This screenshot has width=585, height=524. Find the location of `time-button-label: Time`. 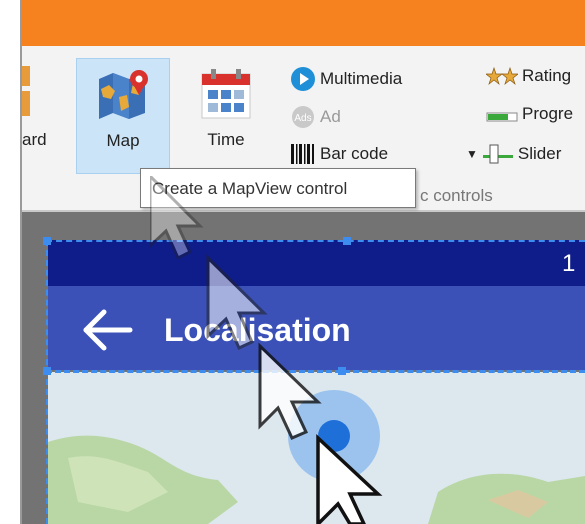

time-button-label: Time is located at coordinates (226, 139).